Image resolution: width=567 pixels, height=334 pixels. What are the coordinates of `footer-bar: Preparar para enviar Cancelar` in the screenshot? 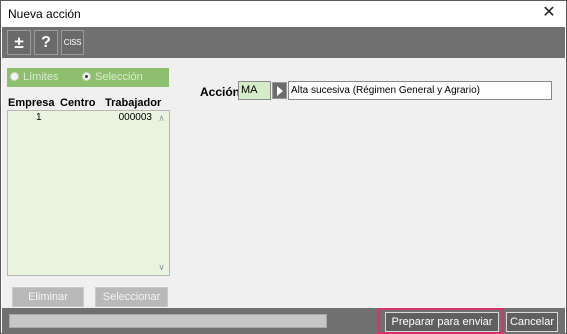 It's located at (283, 321).